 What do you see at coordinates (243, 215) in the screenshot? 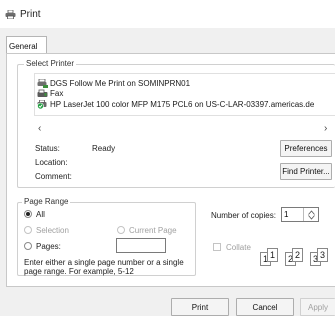
I see `copies-label: Number of copies:` at bounding box center [243, 215].